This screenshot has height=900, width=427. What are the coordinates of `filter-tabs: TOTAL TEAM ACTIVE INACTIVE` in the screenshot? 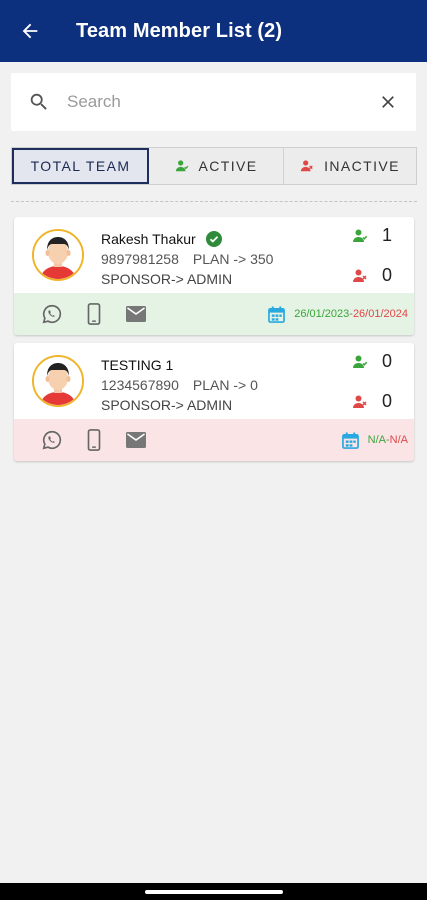 It's located at (214, 166).